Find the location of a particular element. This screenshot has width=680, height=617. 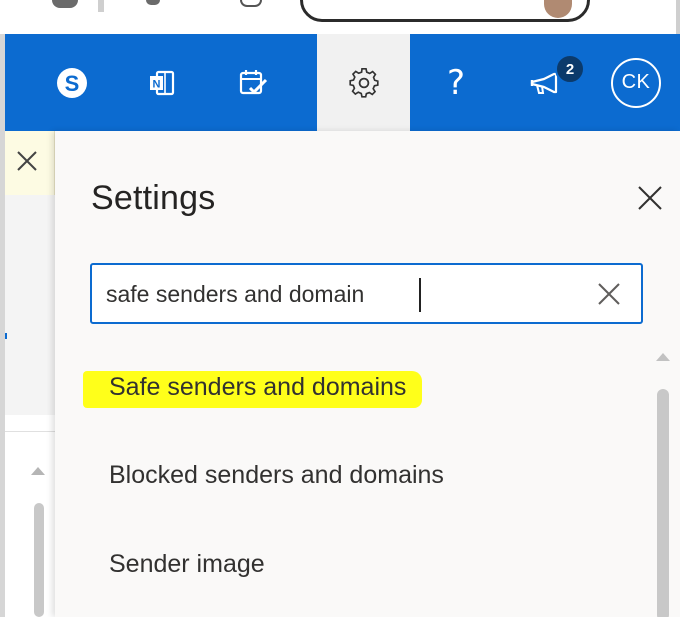

skype-icon: S is located at coordinates (72, 82).